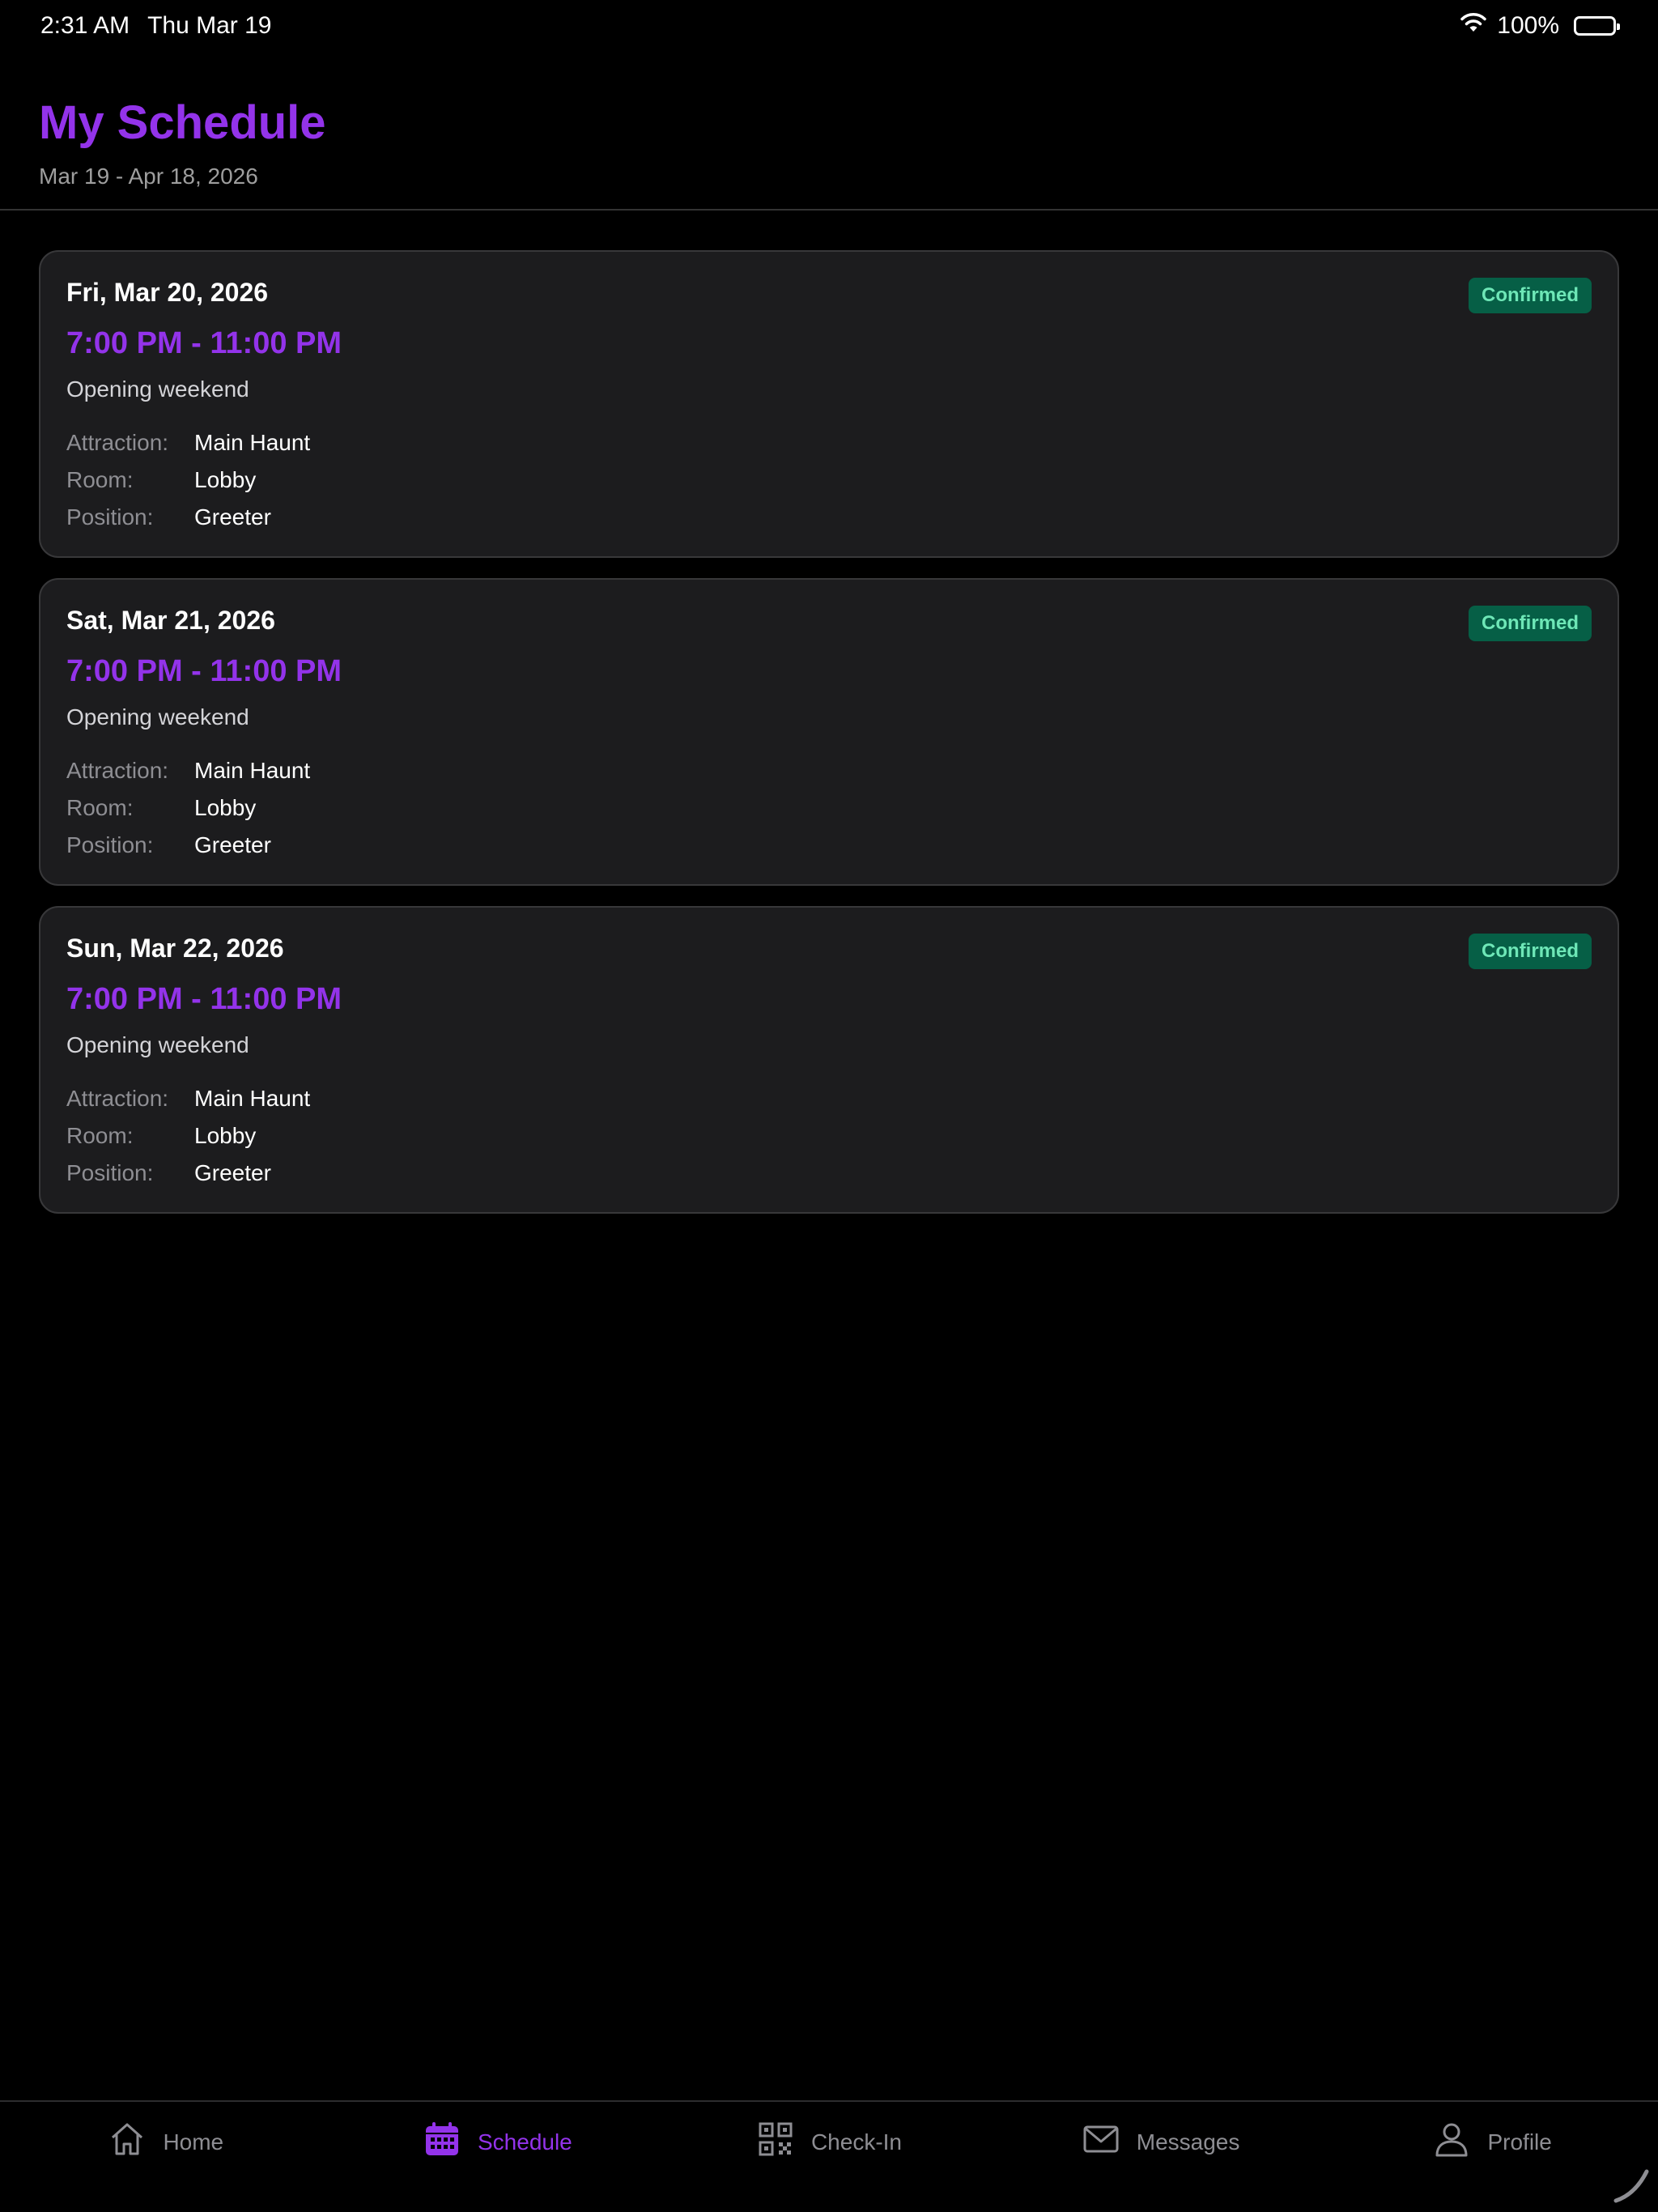 The height and width of the screenshot is (2212, 1658). Describe the element at coordinates (1188, 2142) in the screenshot. I see `tab-label: Messages` at that location.